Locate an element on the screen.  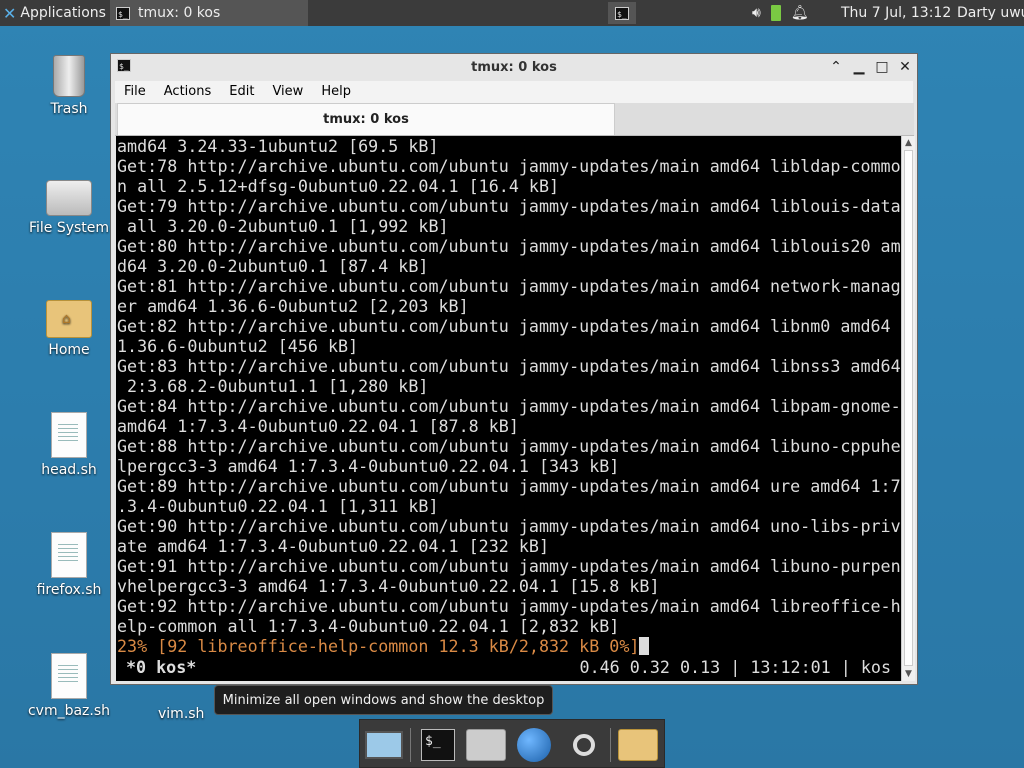
applications-label: Applications is located at coordinates (63, 13).